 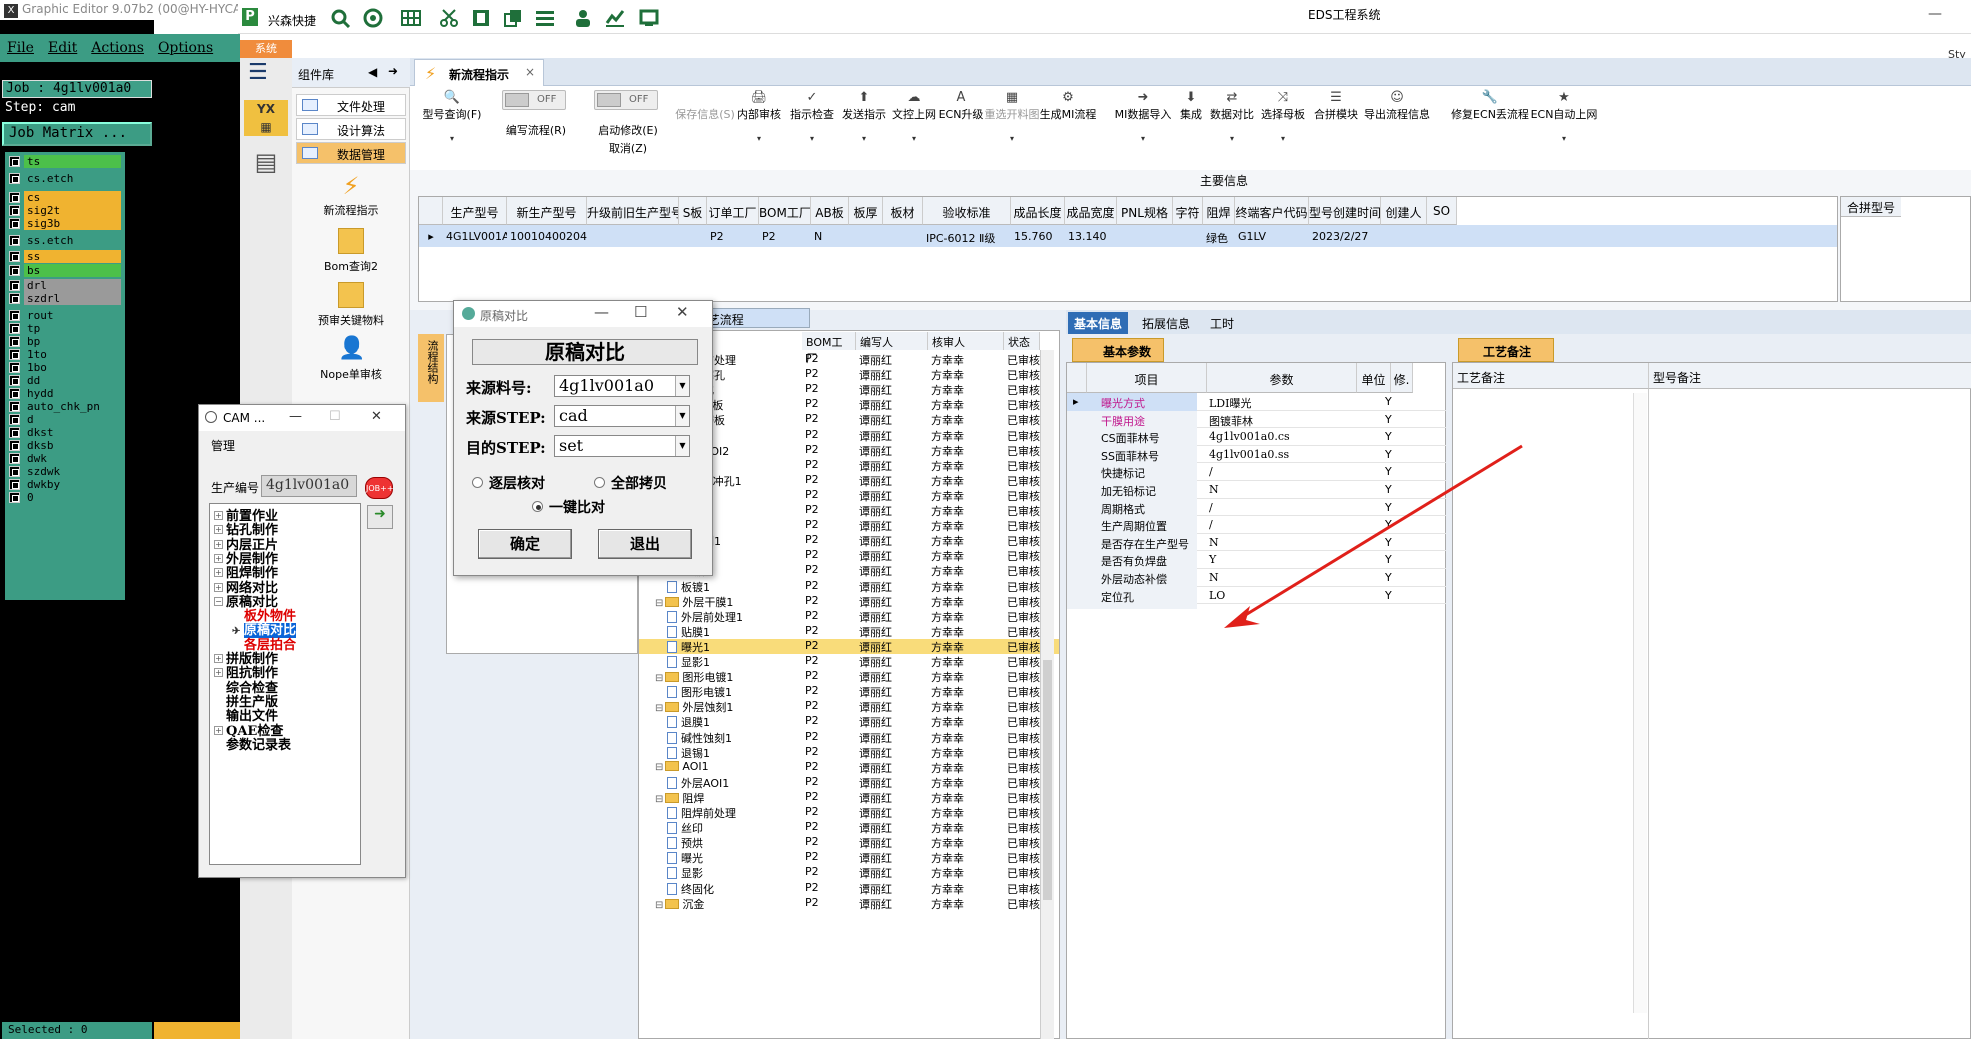 What do you see at coordinates (1257, 527) in the screenshot?
I see `param-row: 生产周期位置 / Y` at bounding box center [1257, 527].